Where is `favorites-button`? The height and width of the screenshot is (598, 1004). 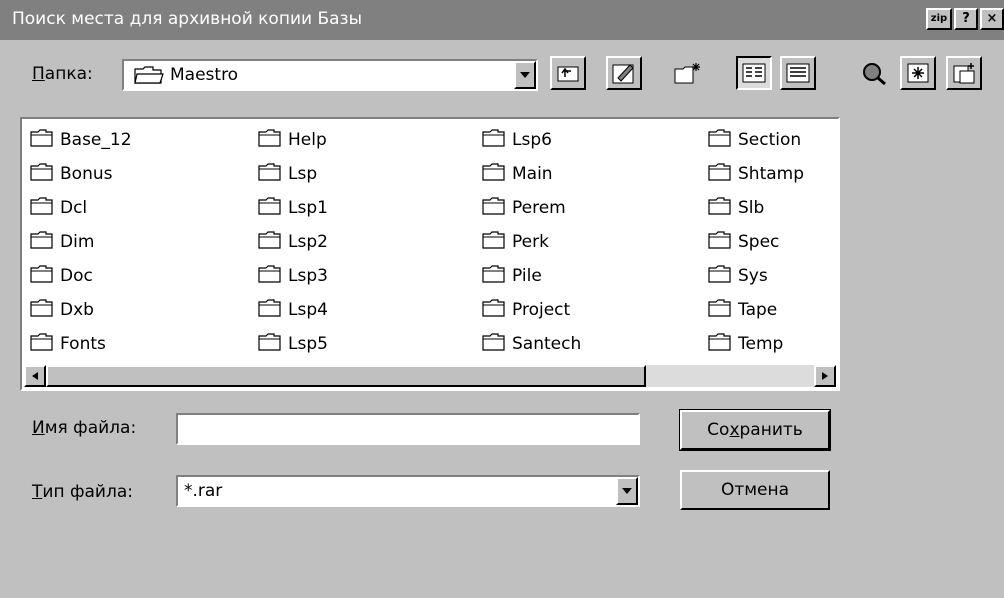
favorites-button is located at coordinates (918, 73).